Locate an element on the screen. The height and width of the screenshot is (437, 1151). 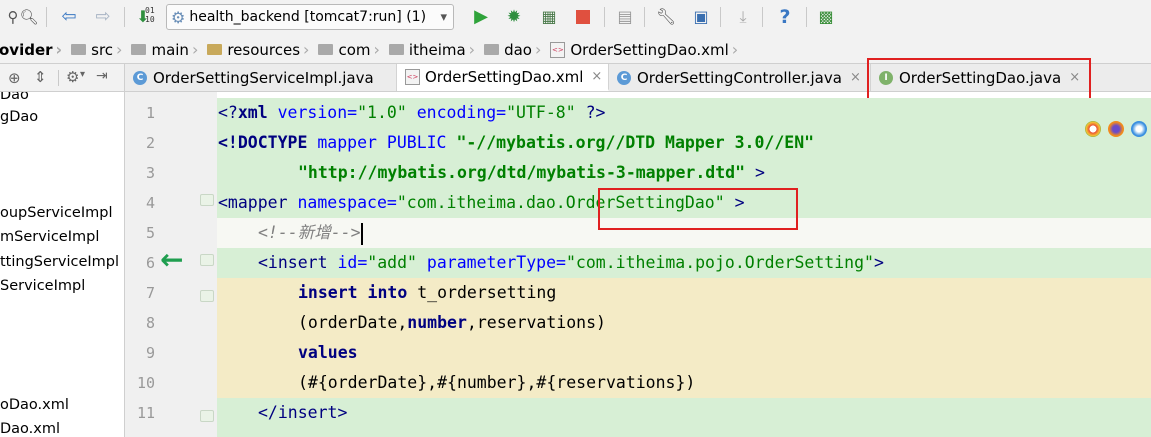
highlight-box-tab is located at coordinates (979, 79).